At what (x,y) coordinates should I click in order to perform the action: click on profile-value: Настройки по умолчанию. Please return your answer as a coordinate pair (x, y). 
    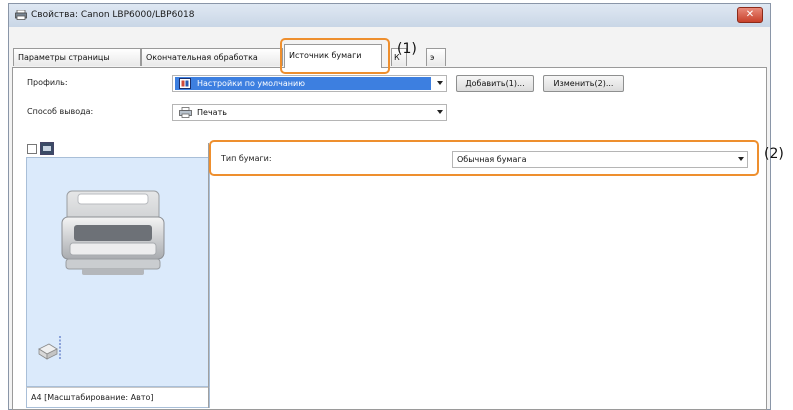
    Looking at the image, I should click on (251, 83).